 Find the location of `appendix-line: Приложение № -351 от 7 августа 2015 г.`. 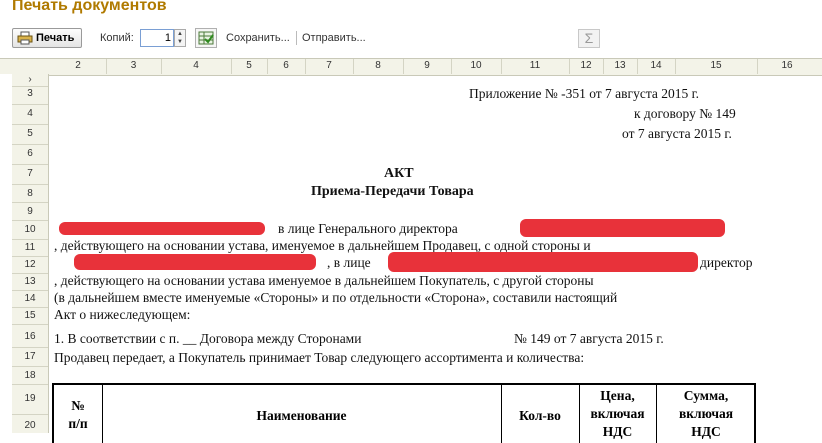

appendix-line: Приложение № -351 от 7 августа 2015 г. is located at coordinates (584, 93).